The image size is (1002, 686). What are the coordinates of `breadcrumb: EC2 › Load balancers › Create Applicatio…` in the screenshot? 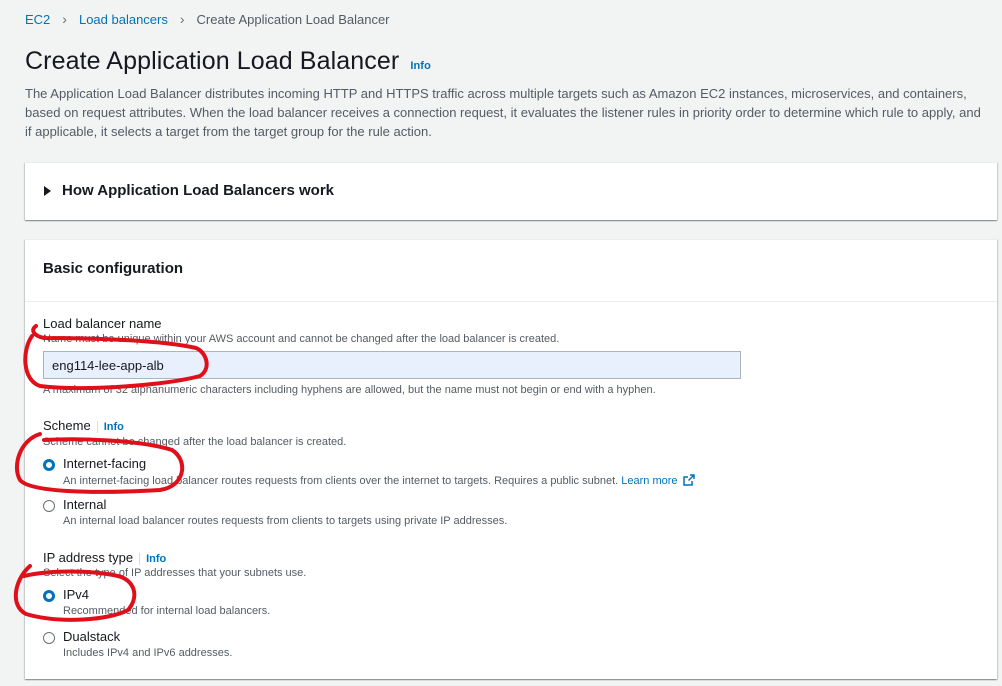 It's located at (207, 19).